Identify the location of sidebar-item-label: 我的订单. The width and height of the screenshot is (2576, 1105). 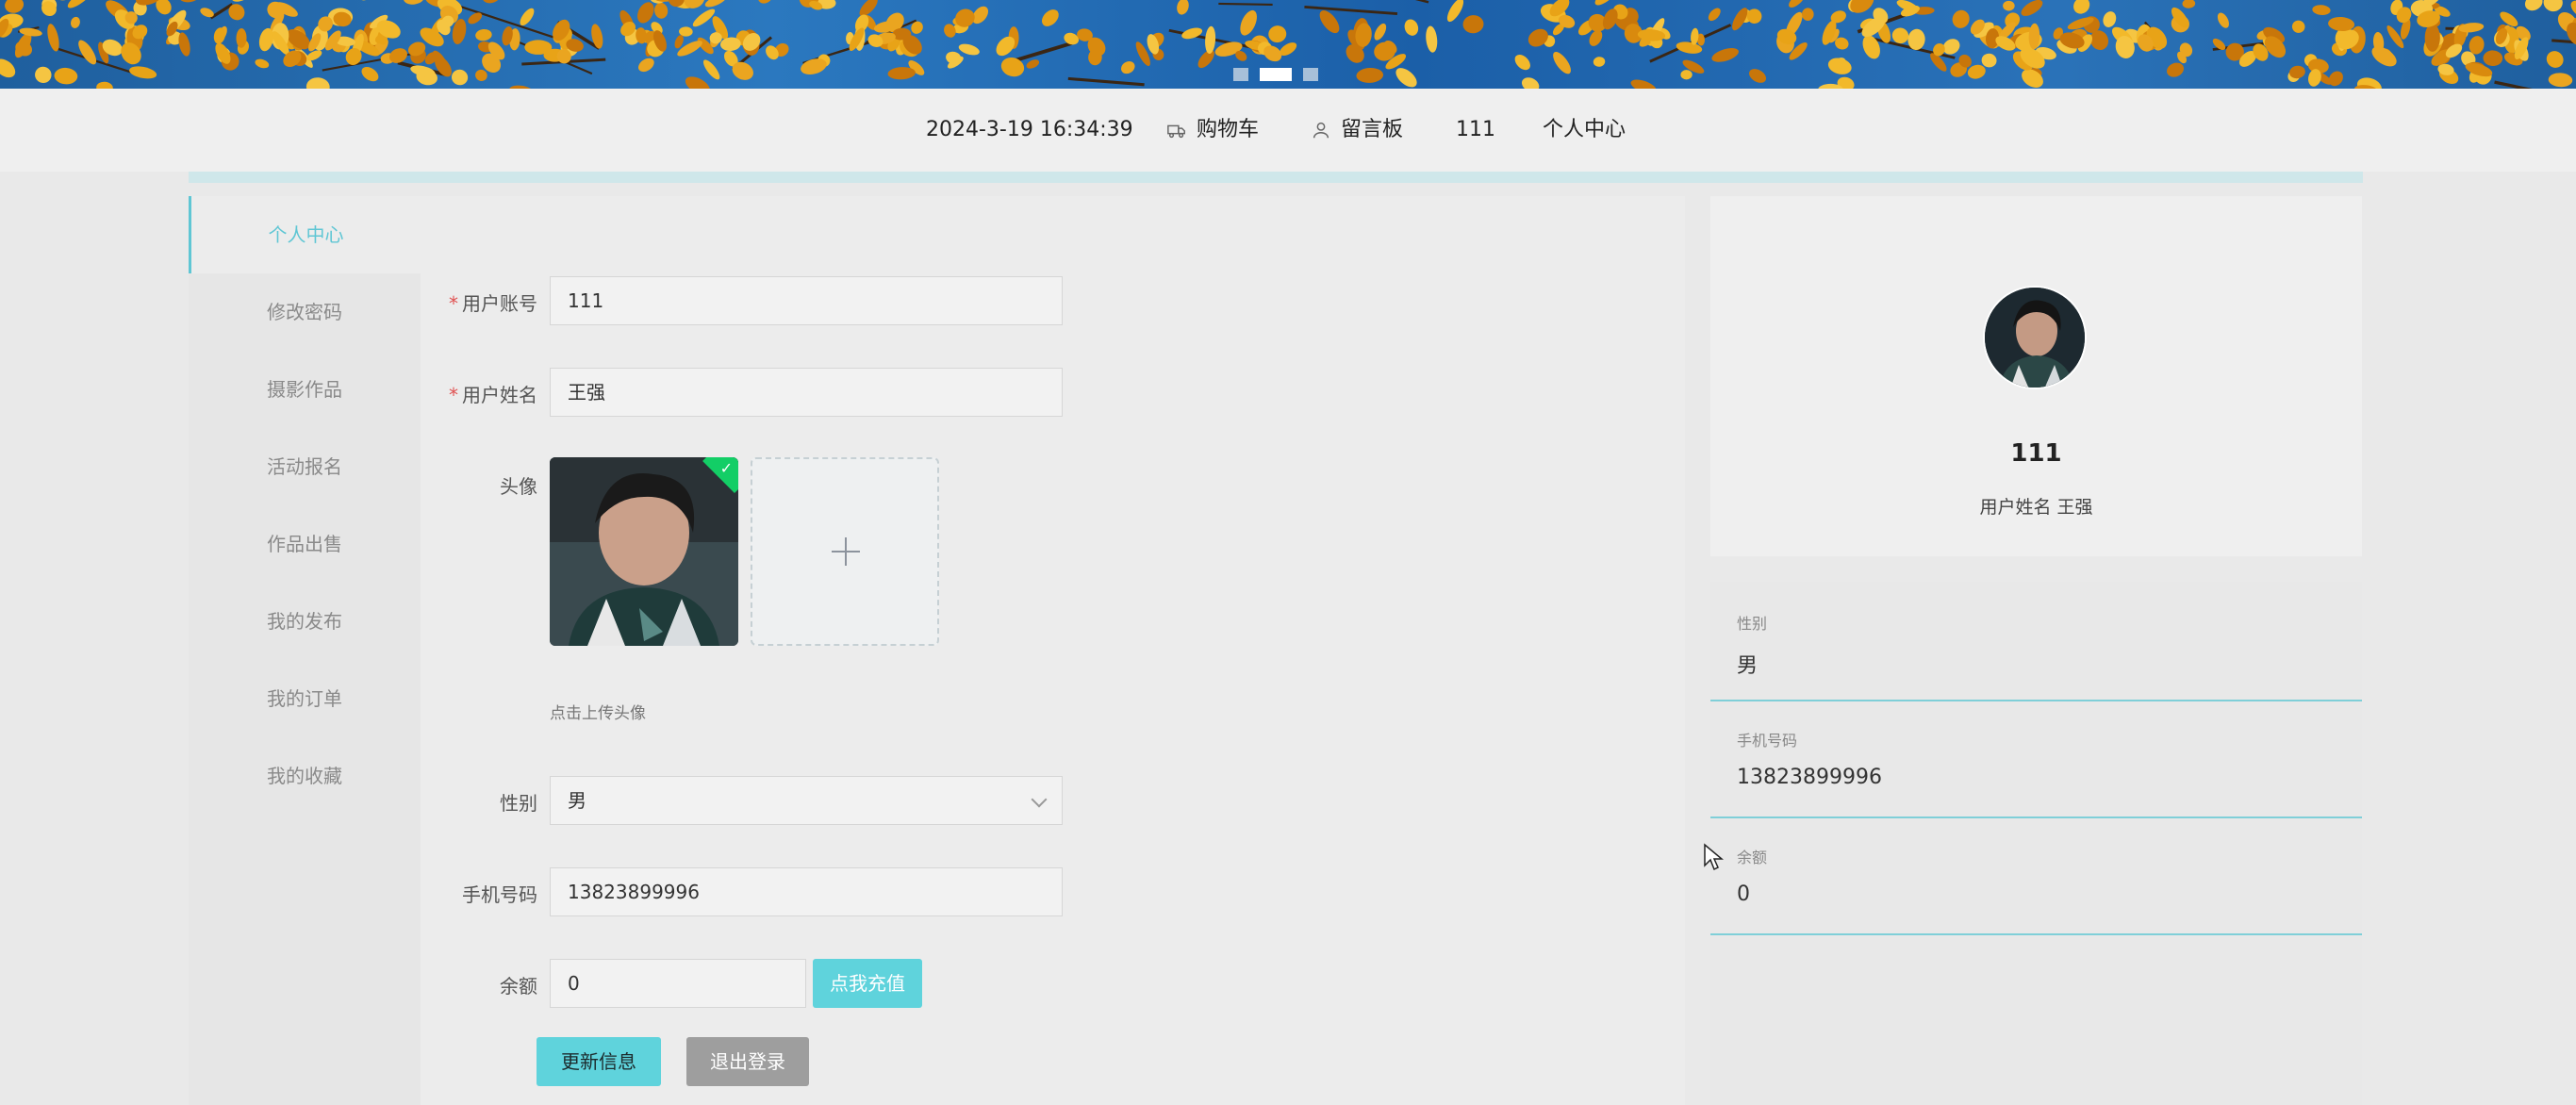
(304, 698).